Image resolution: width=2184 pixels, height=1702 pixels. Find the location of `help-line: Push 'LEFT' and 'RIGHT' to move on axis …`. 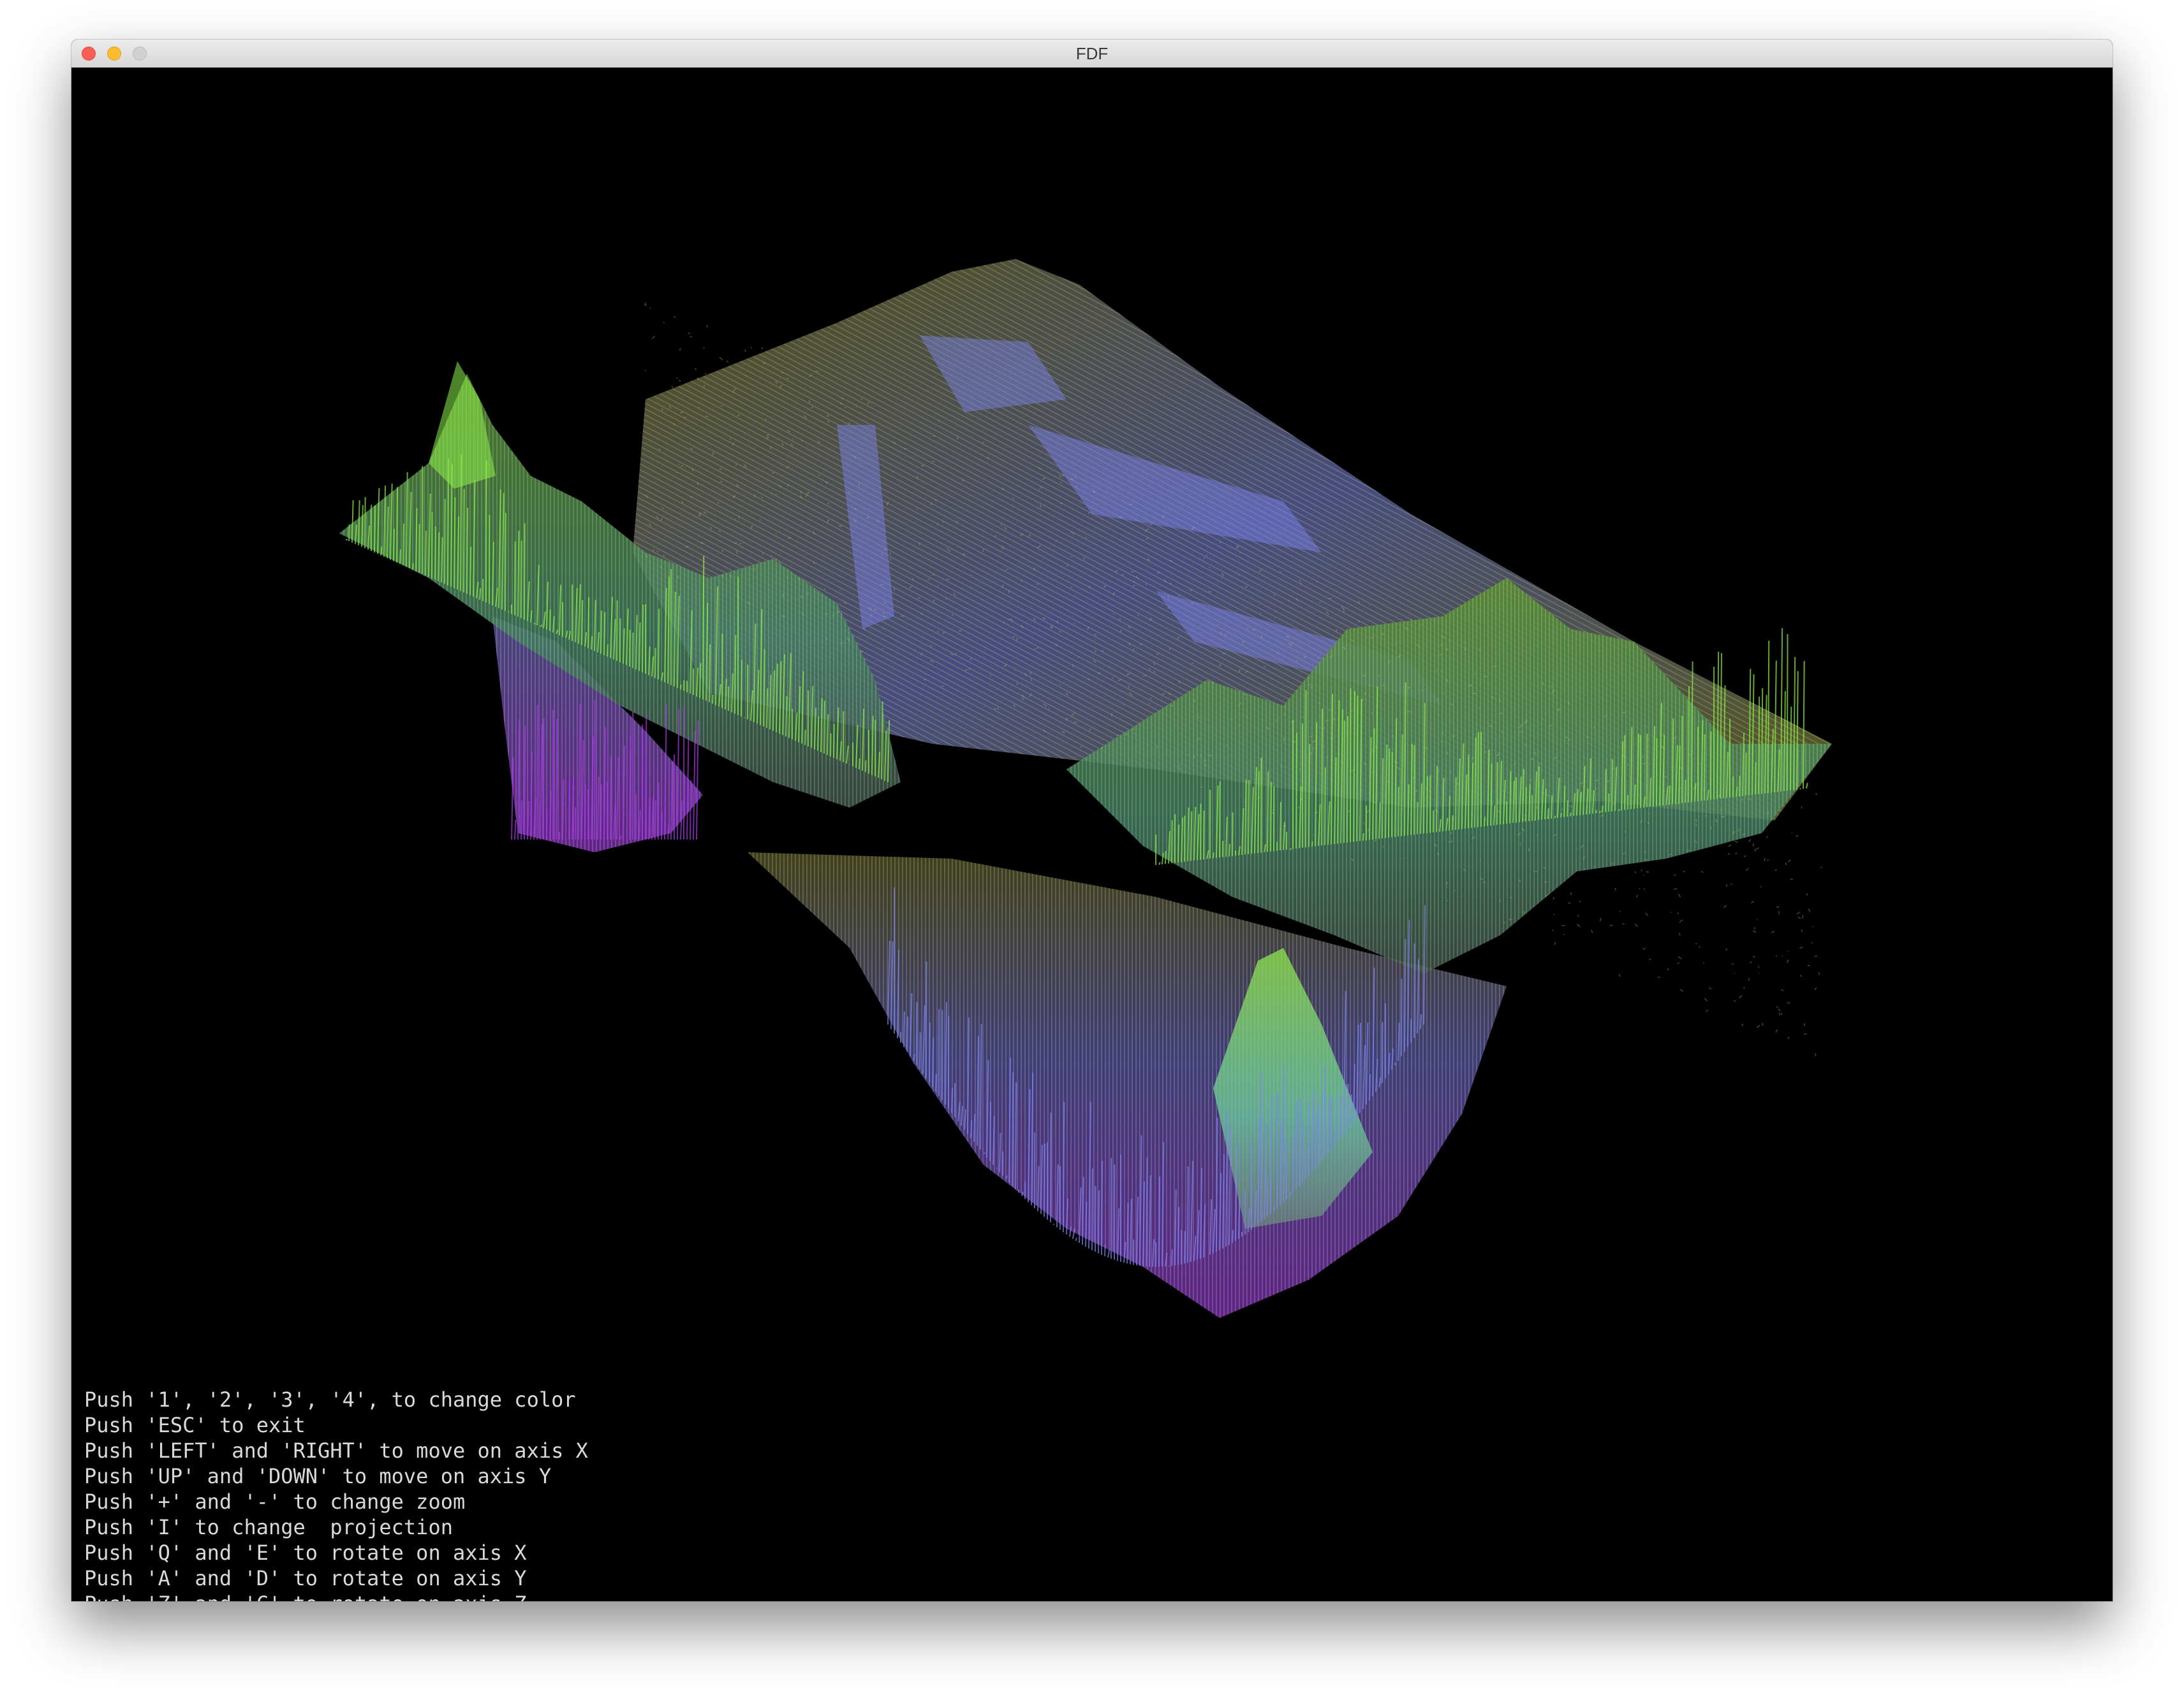

help-line: Push 'LEFT' and 'RIGHT' to move on axis … is located at coordinates (336, 1451).